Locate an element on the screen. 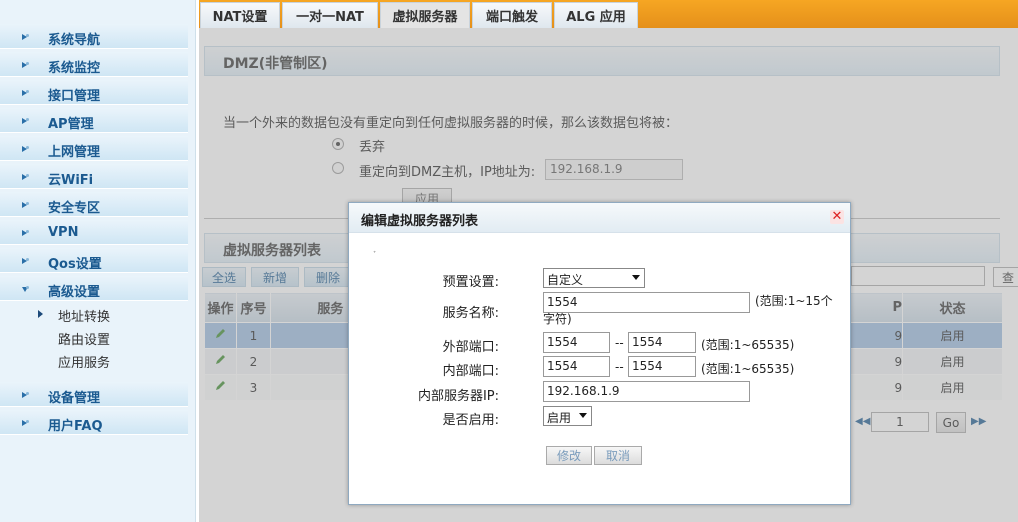  sidebar-item-system-nav: 系统导航 is located at coordinates (94, 36).